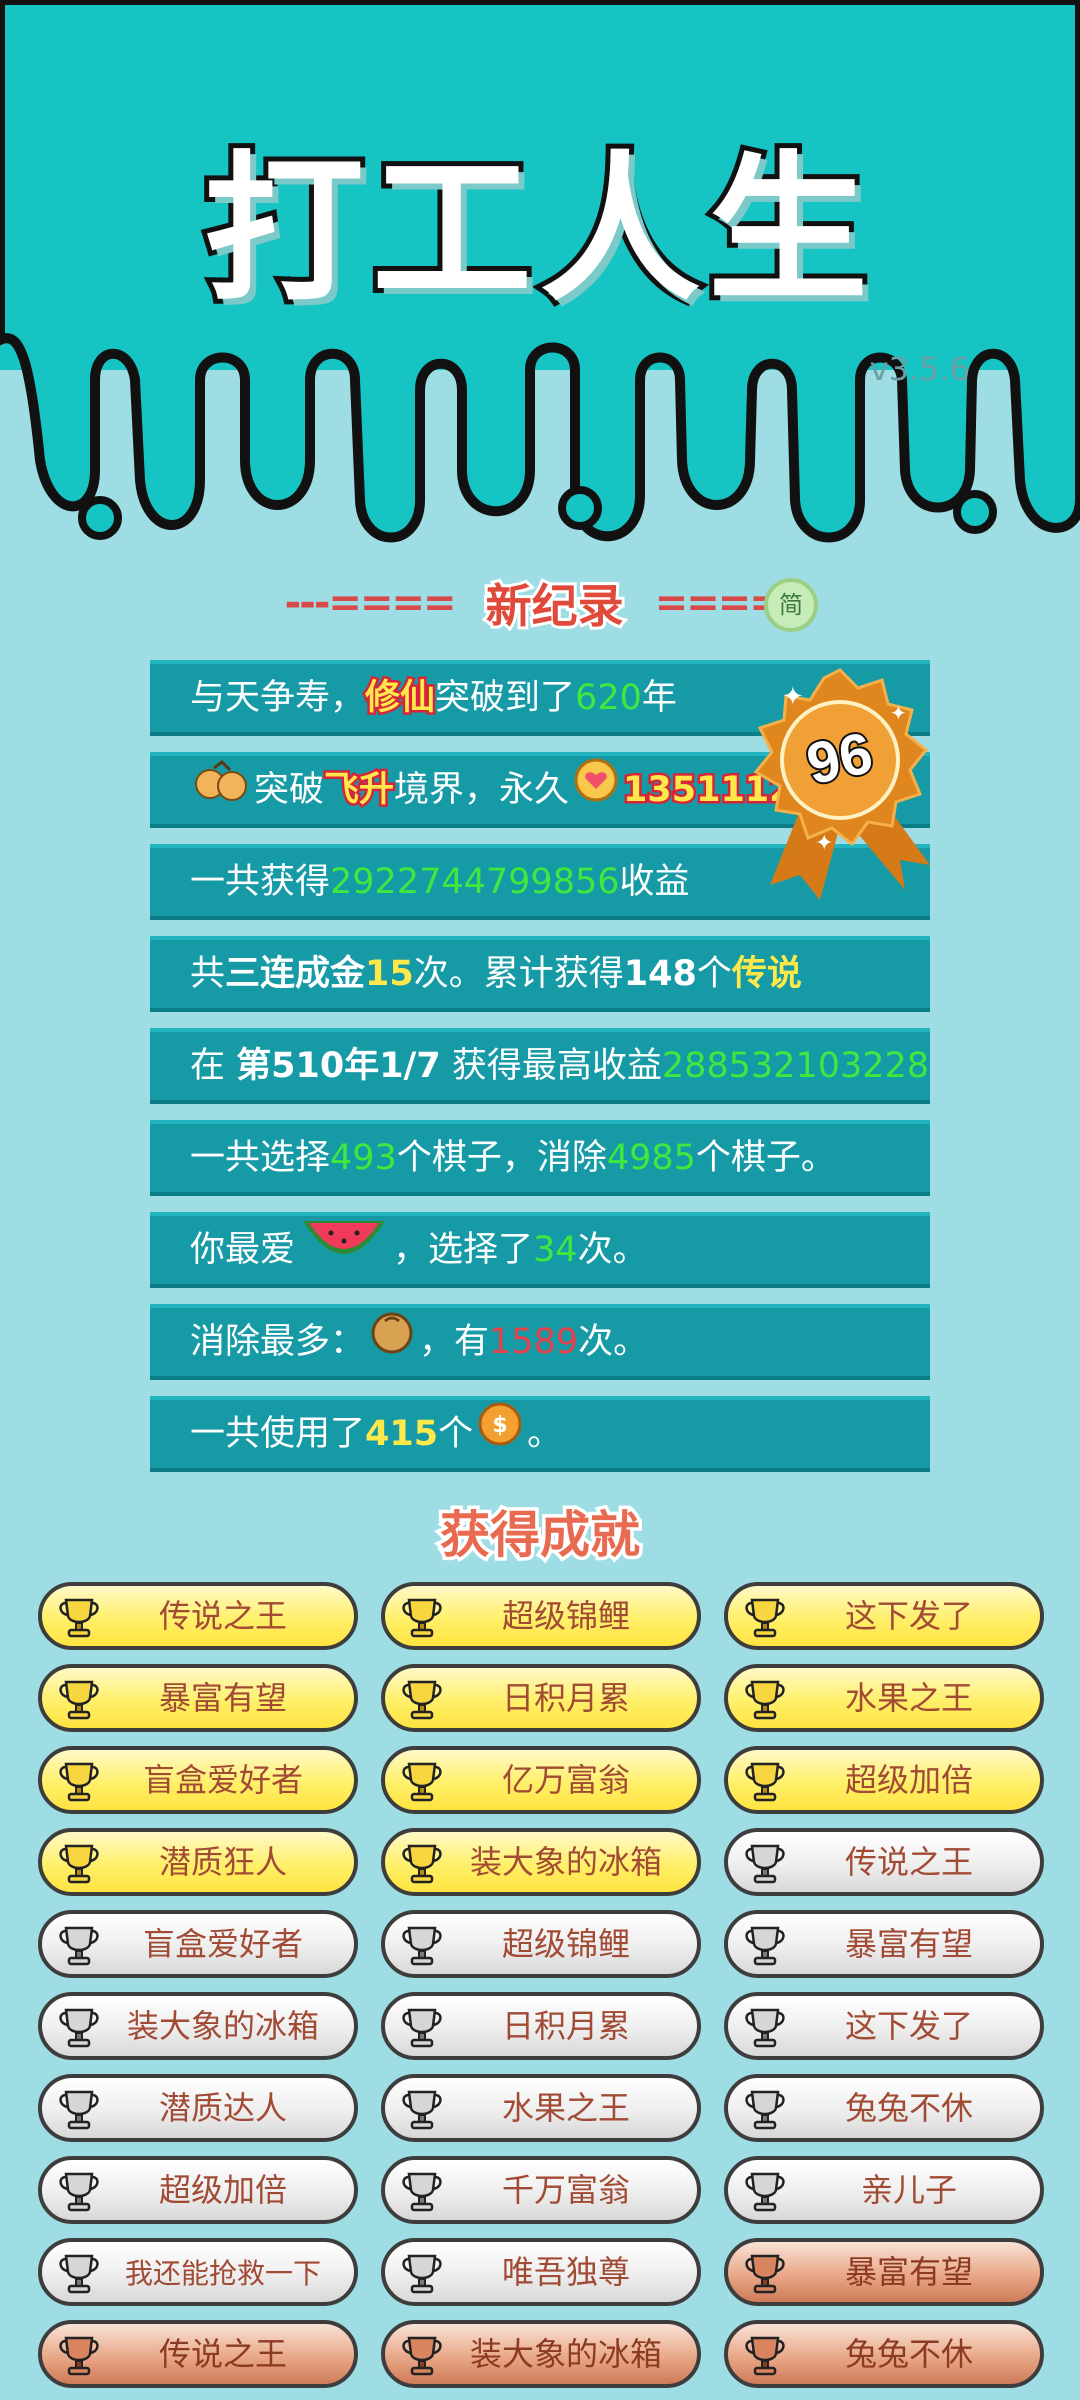 The image size is (1080, 2400). Describe the element at coordinates (402, 1434) in the screenshot. I see `stat-text: 415` at that location.